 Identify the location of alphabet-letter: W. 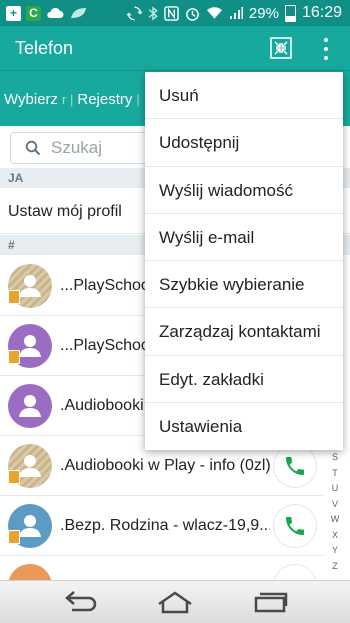
(335, 522).